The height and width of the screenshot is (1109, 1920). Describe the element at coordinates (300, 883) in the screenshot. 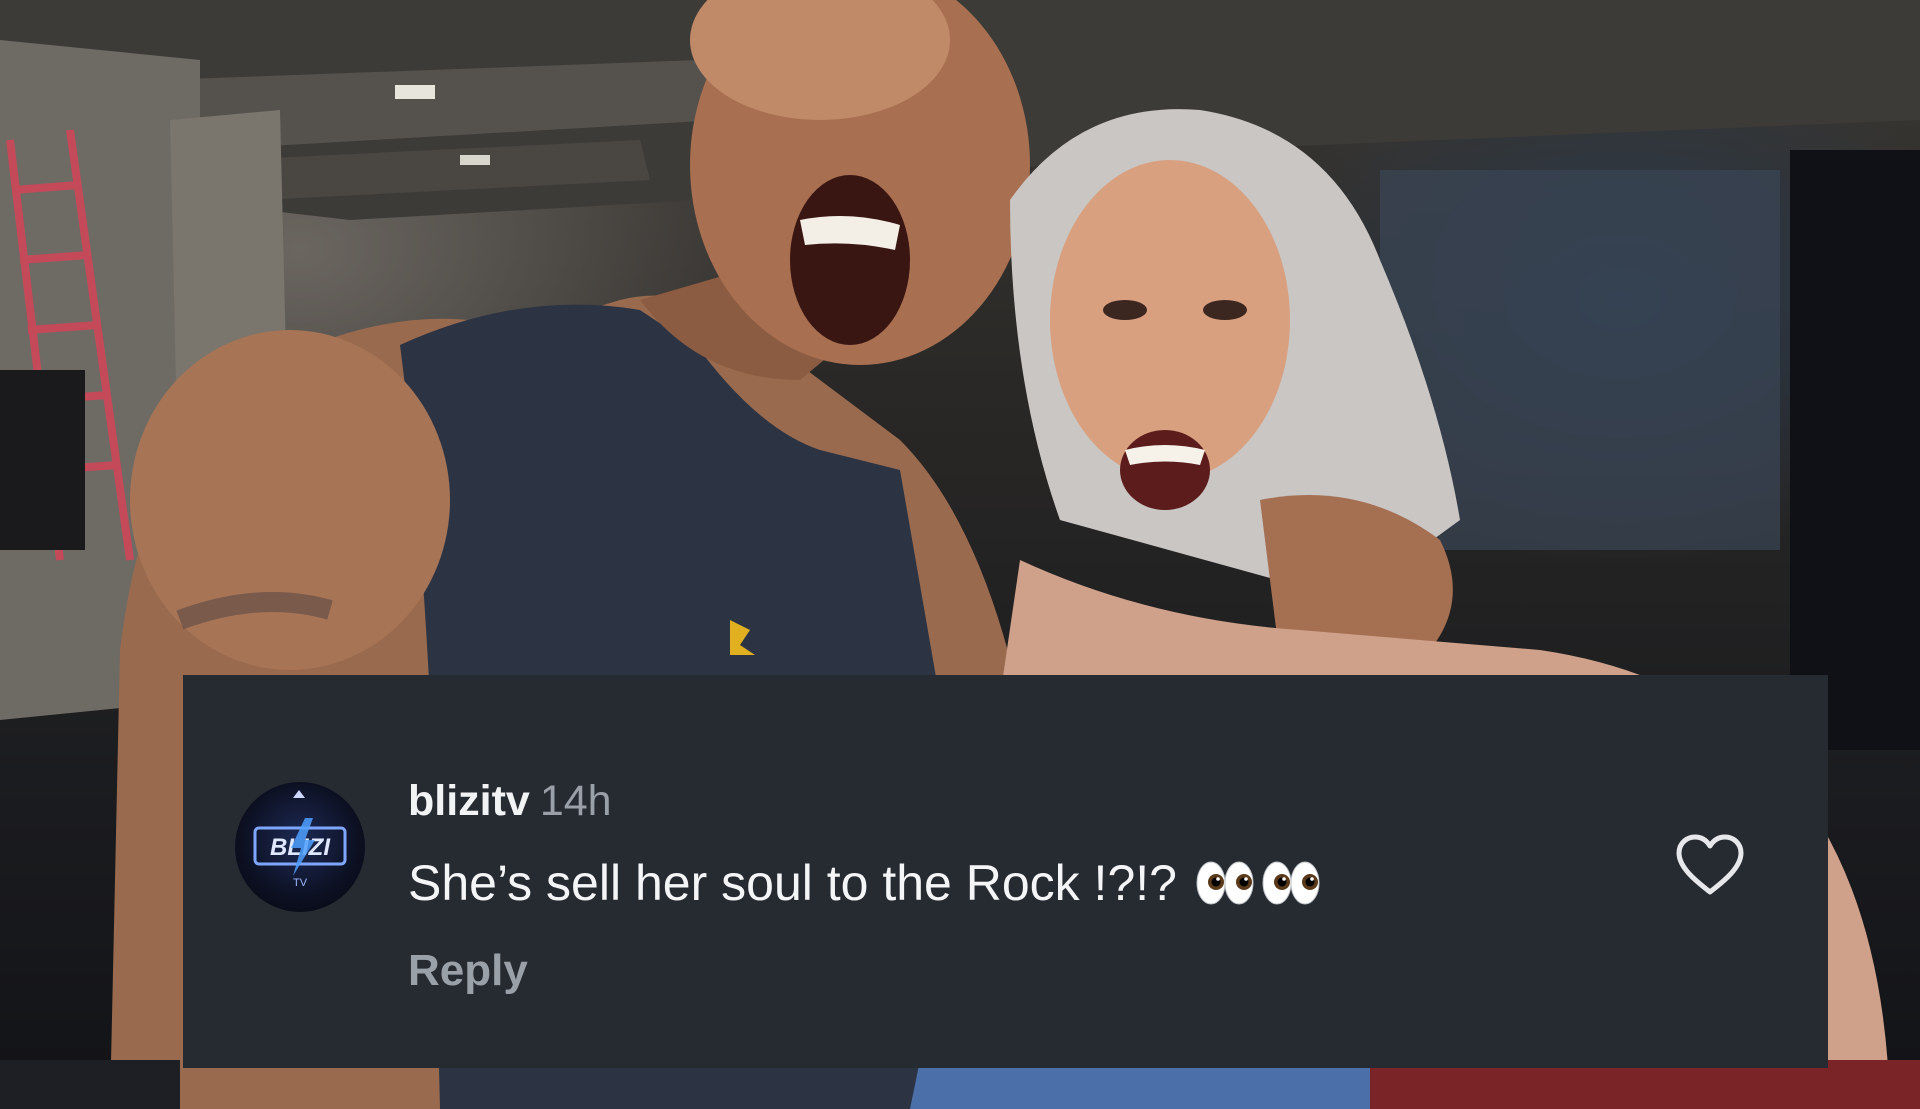

I see `avatar-sub-text: TV` at that location.